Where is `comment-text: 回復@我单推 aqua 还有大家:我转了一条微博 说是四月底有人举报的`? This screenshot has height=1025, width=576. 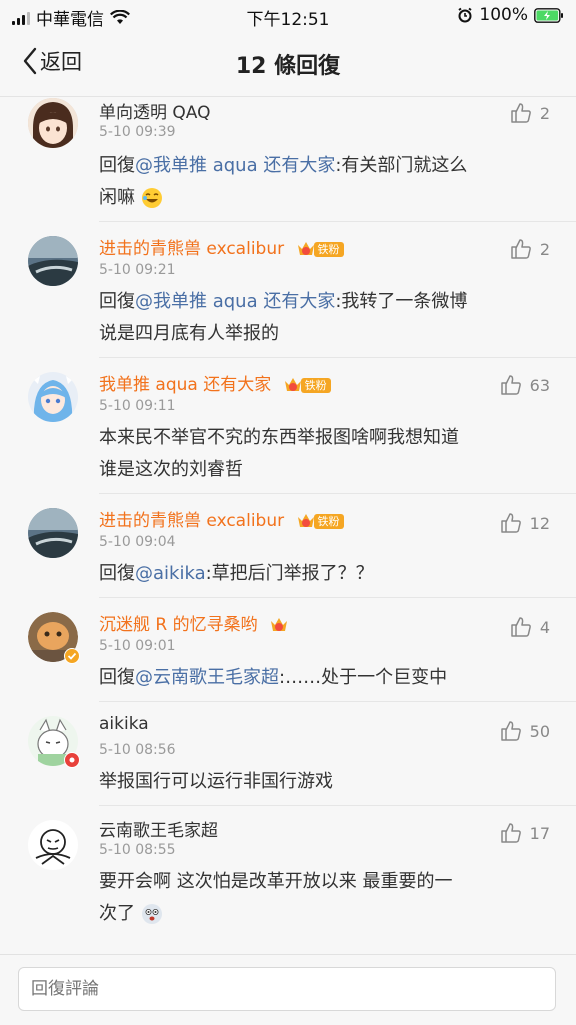
comment-text: 回復@我单推 aqua 还有大家:我转了一条微博 说是四月底有人举报的 is located at coordinates (319, 318).